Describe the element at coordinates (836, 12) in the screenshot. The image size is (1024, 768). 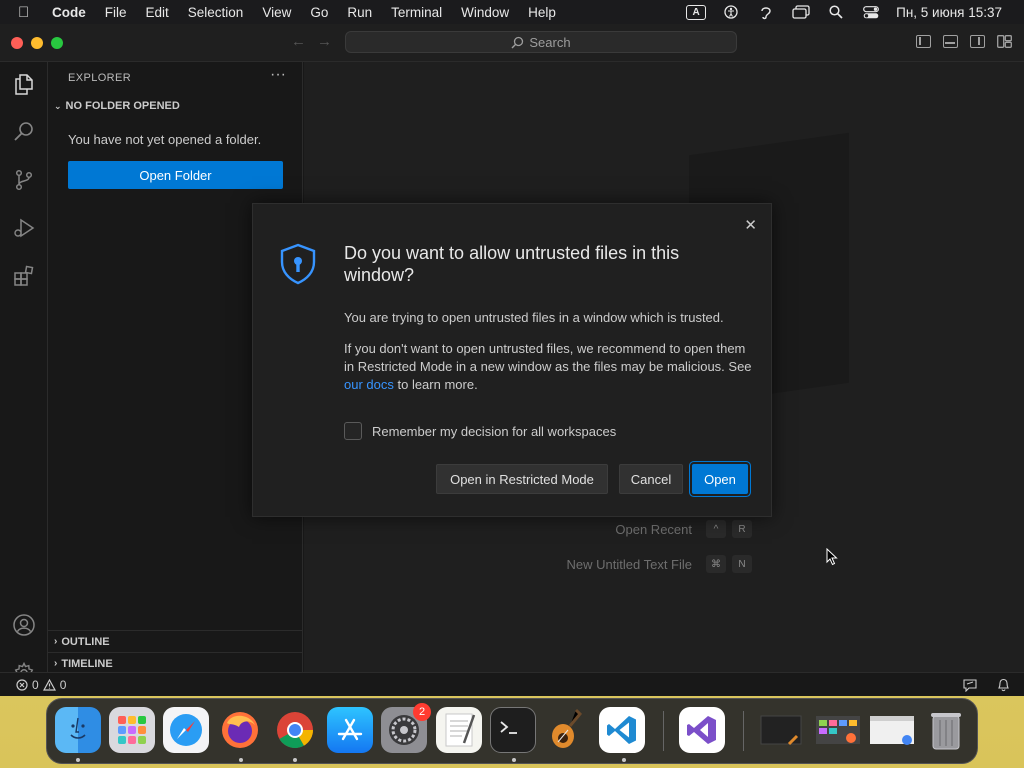
I see `spotlight-search-icon` at that location.